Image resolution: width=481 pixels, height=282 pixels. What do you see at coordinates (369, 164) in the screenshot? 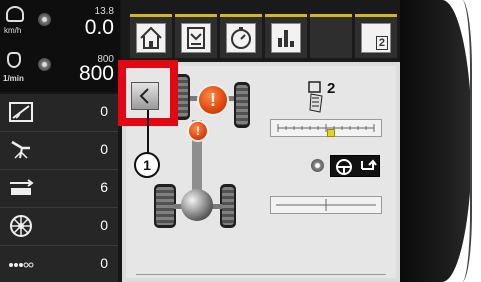
I see `arrow-swap-icon` at bounding box center [369, 164].